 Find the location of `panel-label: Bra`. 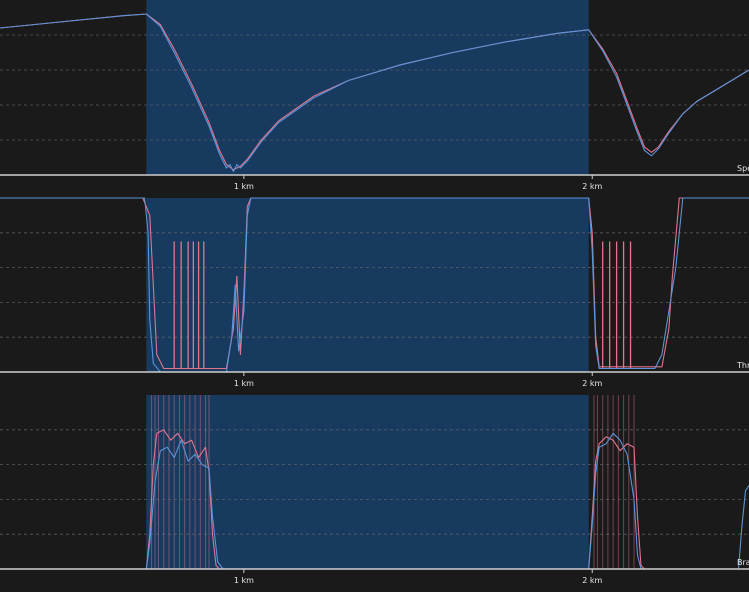

panel-label: Bra is located at coordinates (743, 562).